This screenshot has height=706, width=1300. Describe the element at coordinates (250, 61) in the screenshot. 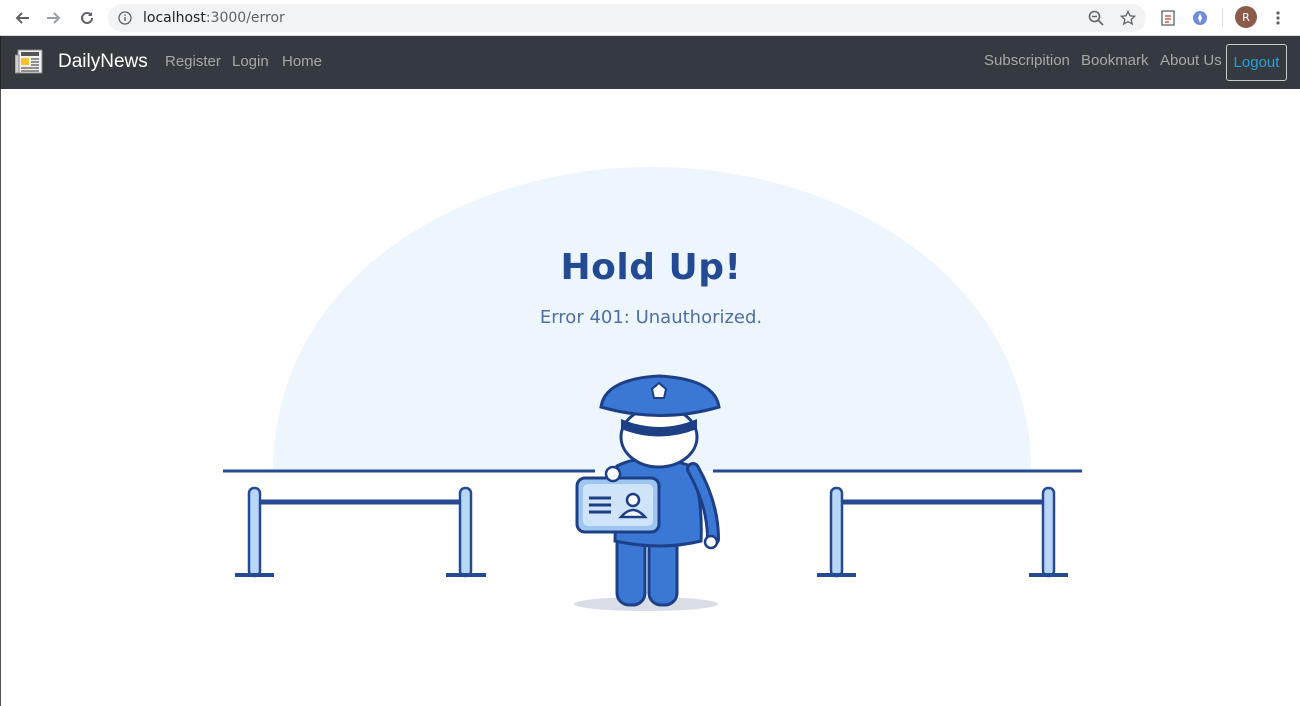

I see `nav-login-link: Login` at that location.